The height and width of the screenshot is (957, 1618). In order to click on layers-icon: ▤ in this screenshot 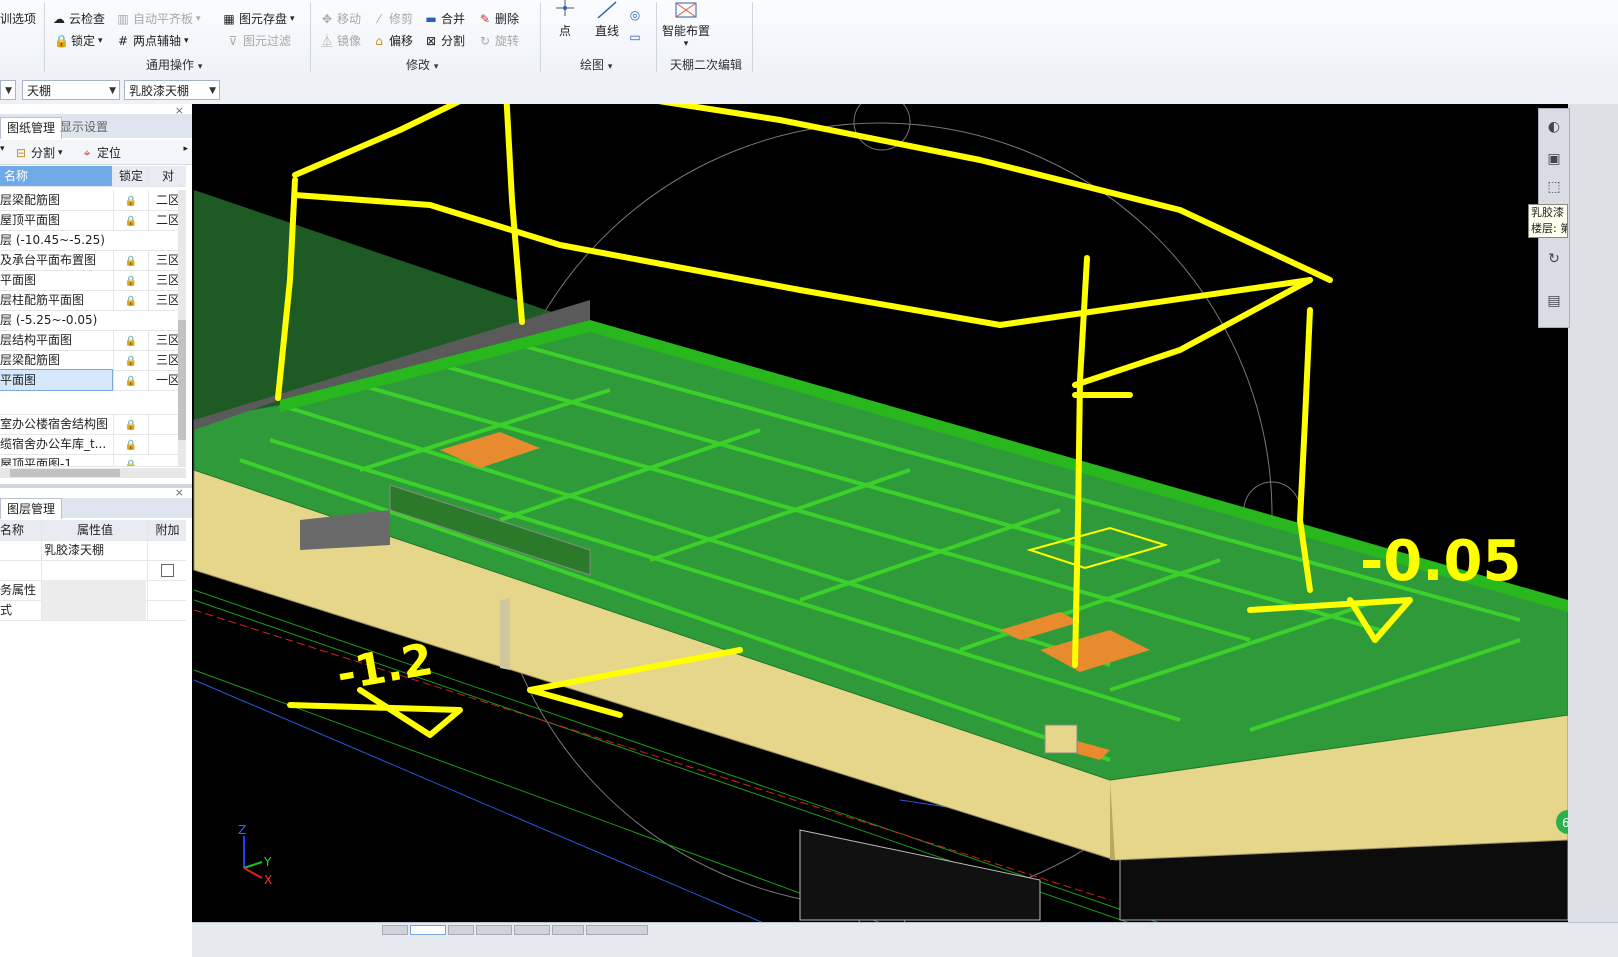, I will do `click(1554, 301)`.